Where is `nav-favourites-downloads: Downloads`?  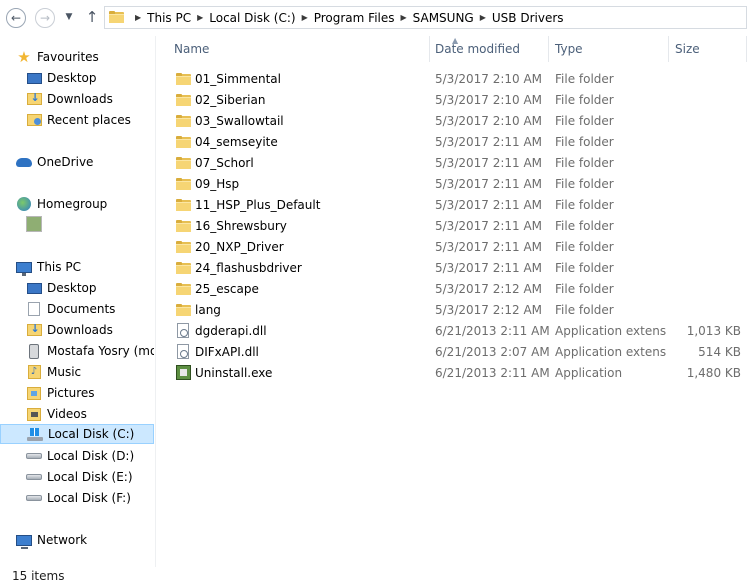 nav-favourites-downloads: Downloads is located at coordinates (69, 99).